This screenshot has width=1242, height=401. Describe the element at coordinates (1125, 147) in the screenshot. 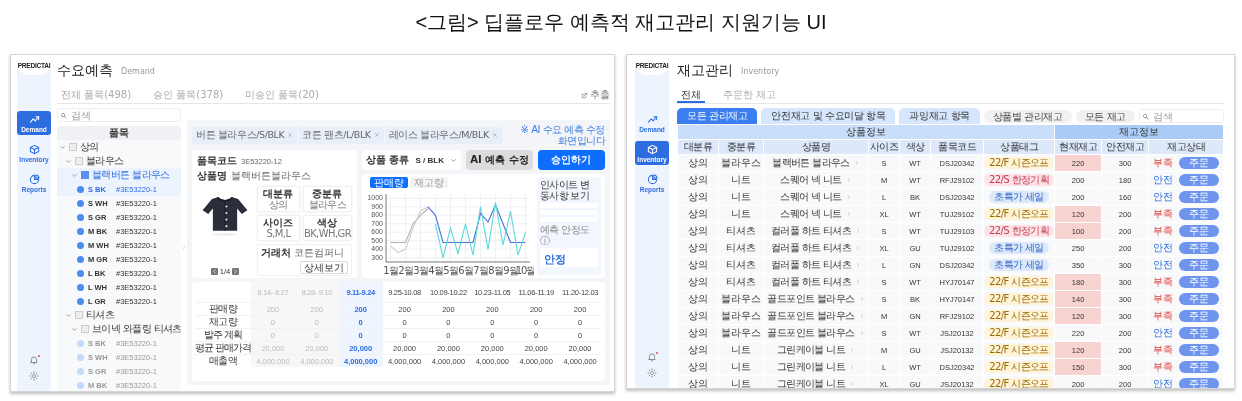

I see `column-header: 안전재고` at that location.